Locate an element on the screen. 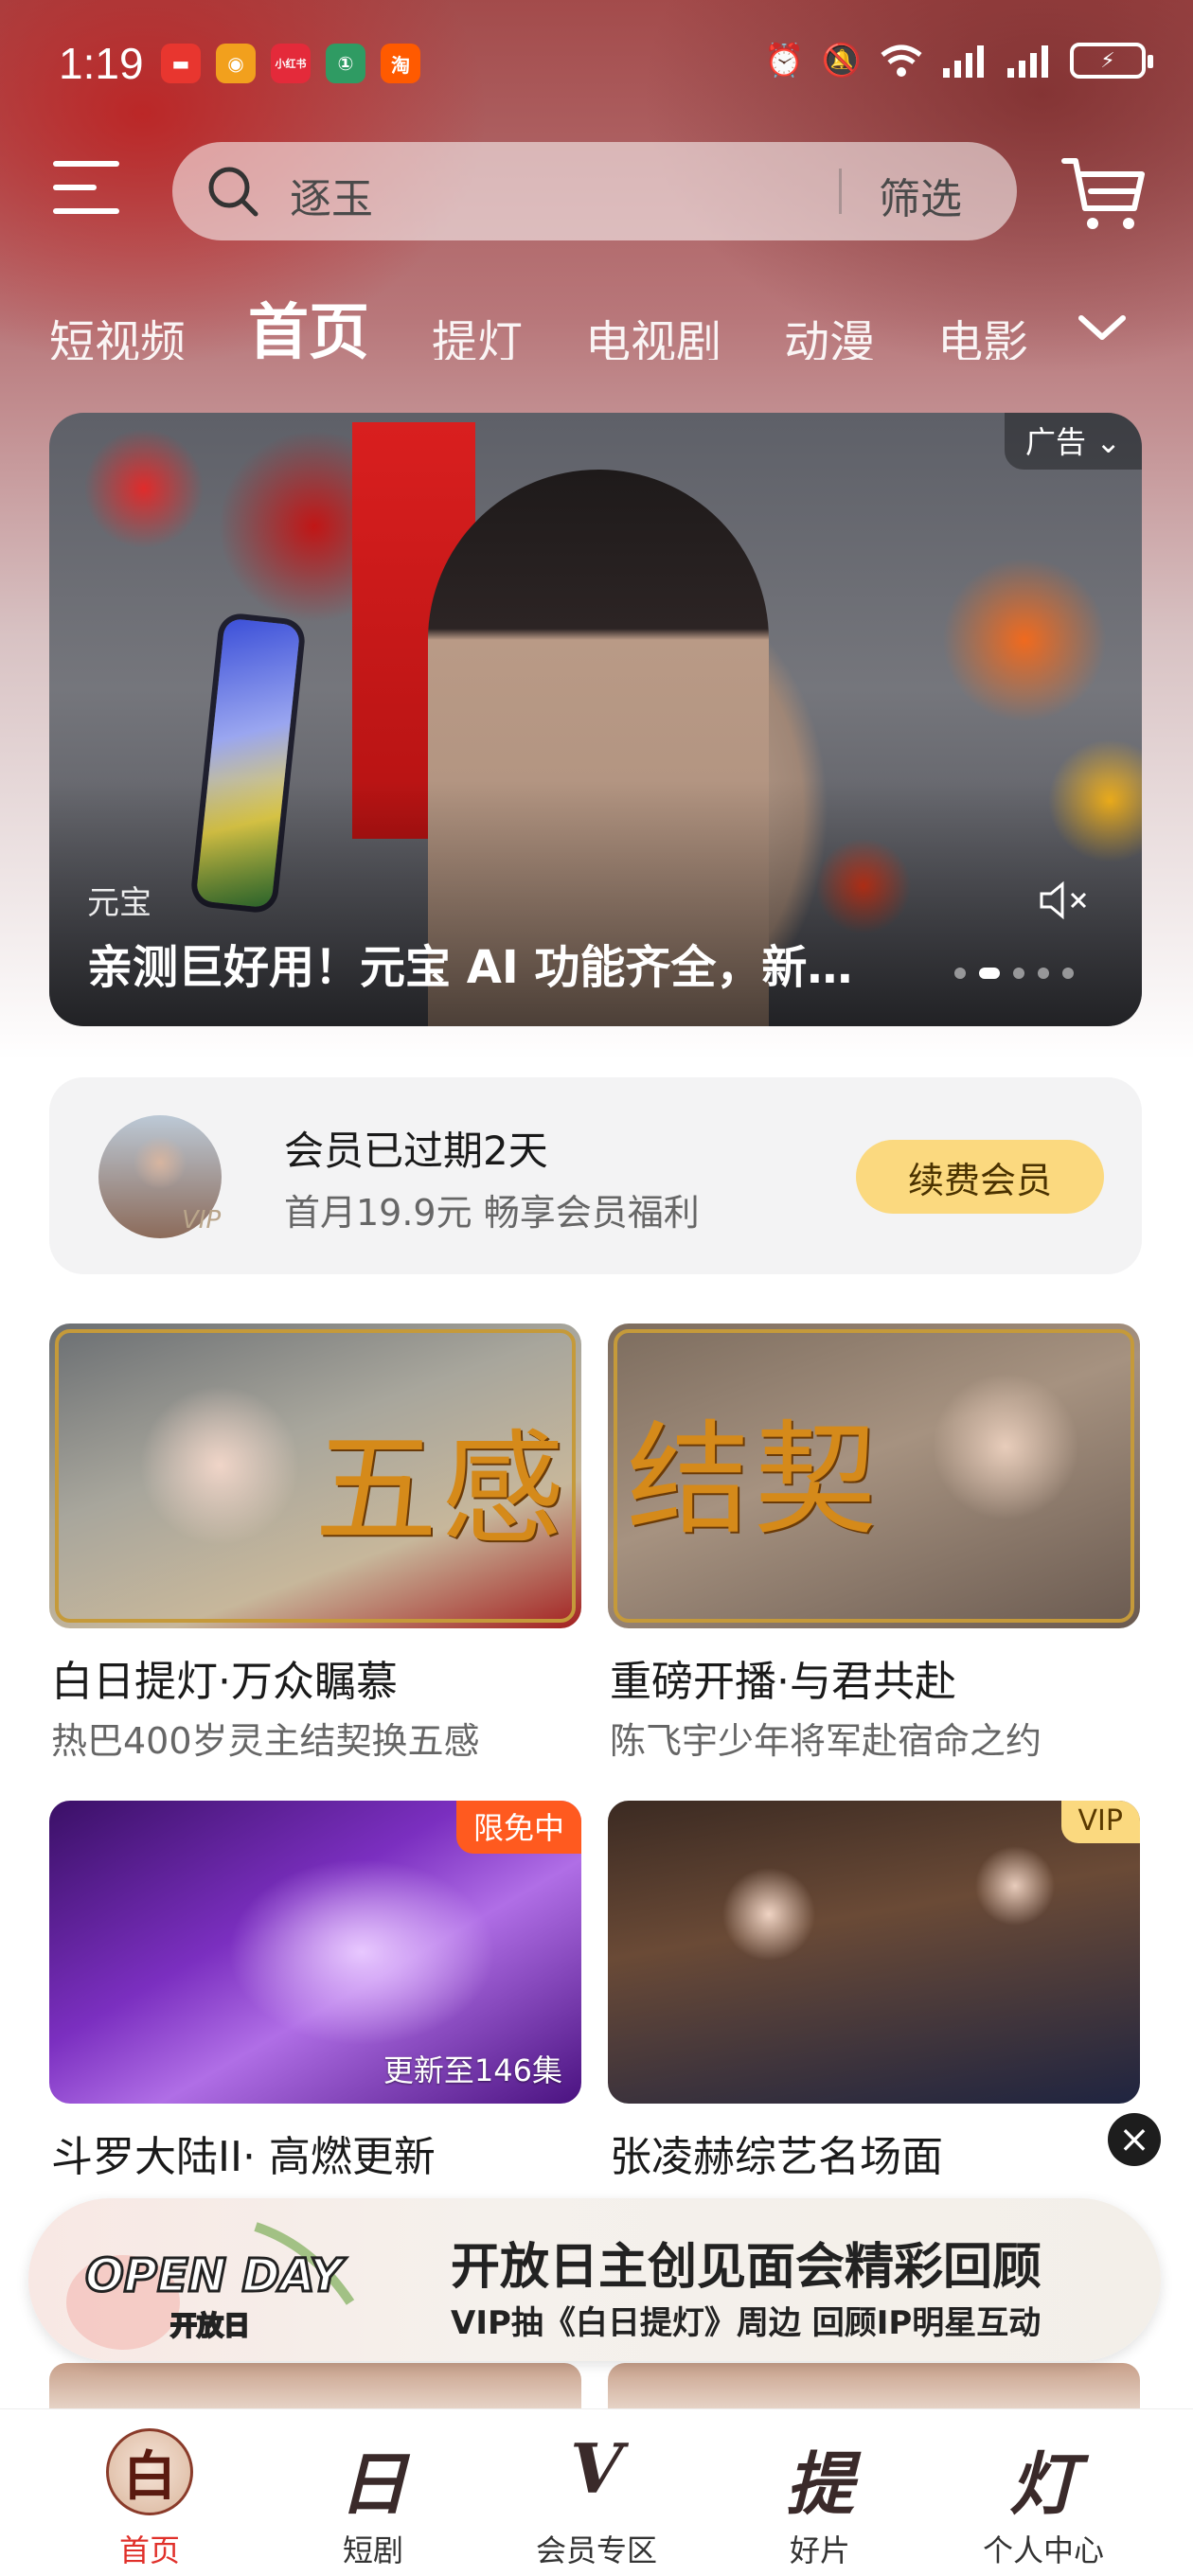 The image size is (1193, 2576). open-day-logo: OPEN DAY 开放日 is located at coordinates (210, 2286).